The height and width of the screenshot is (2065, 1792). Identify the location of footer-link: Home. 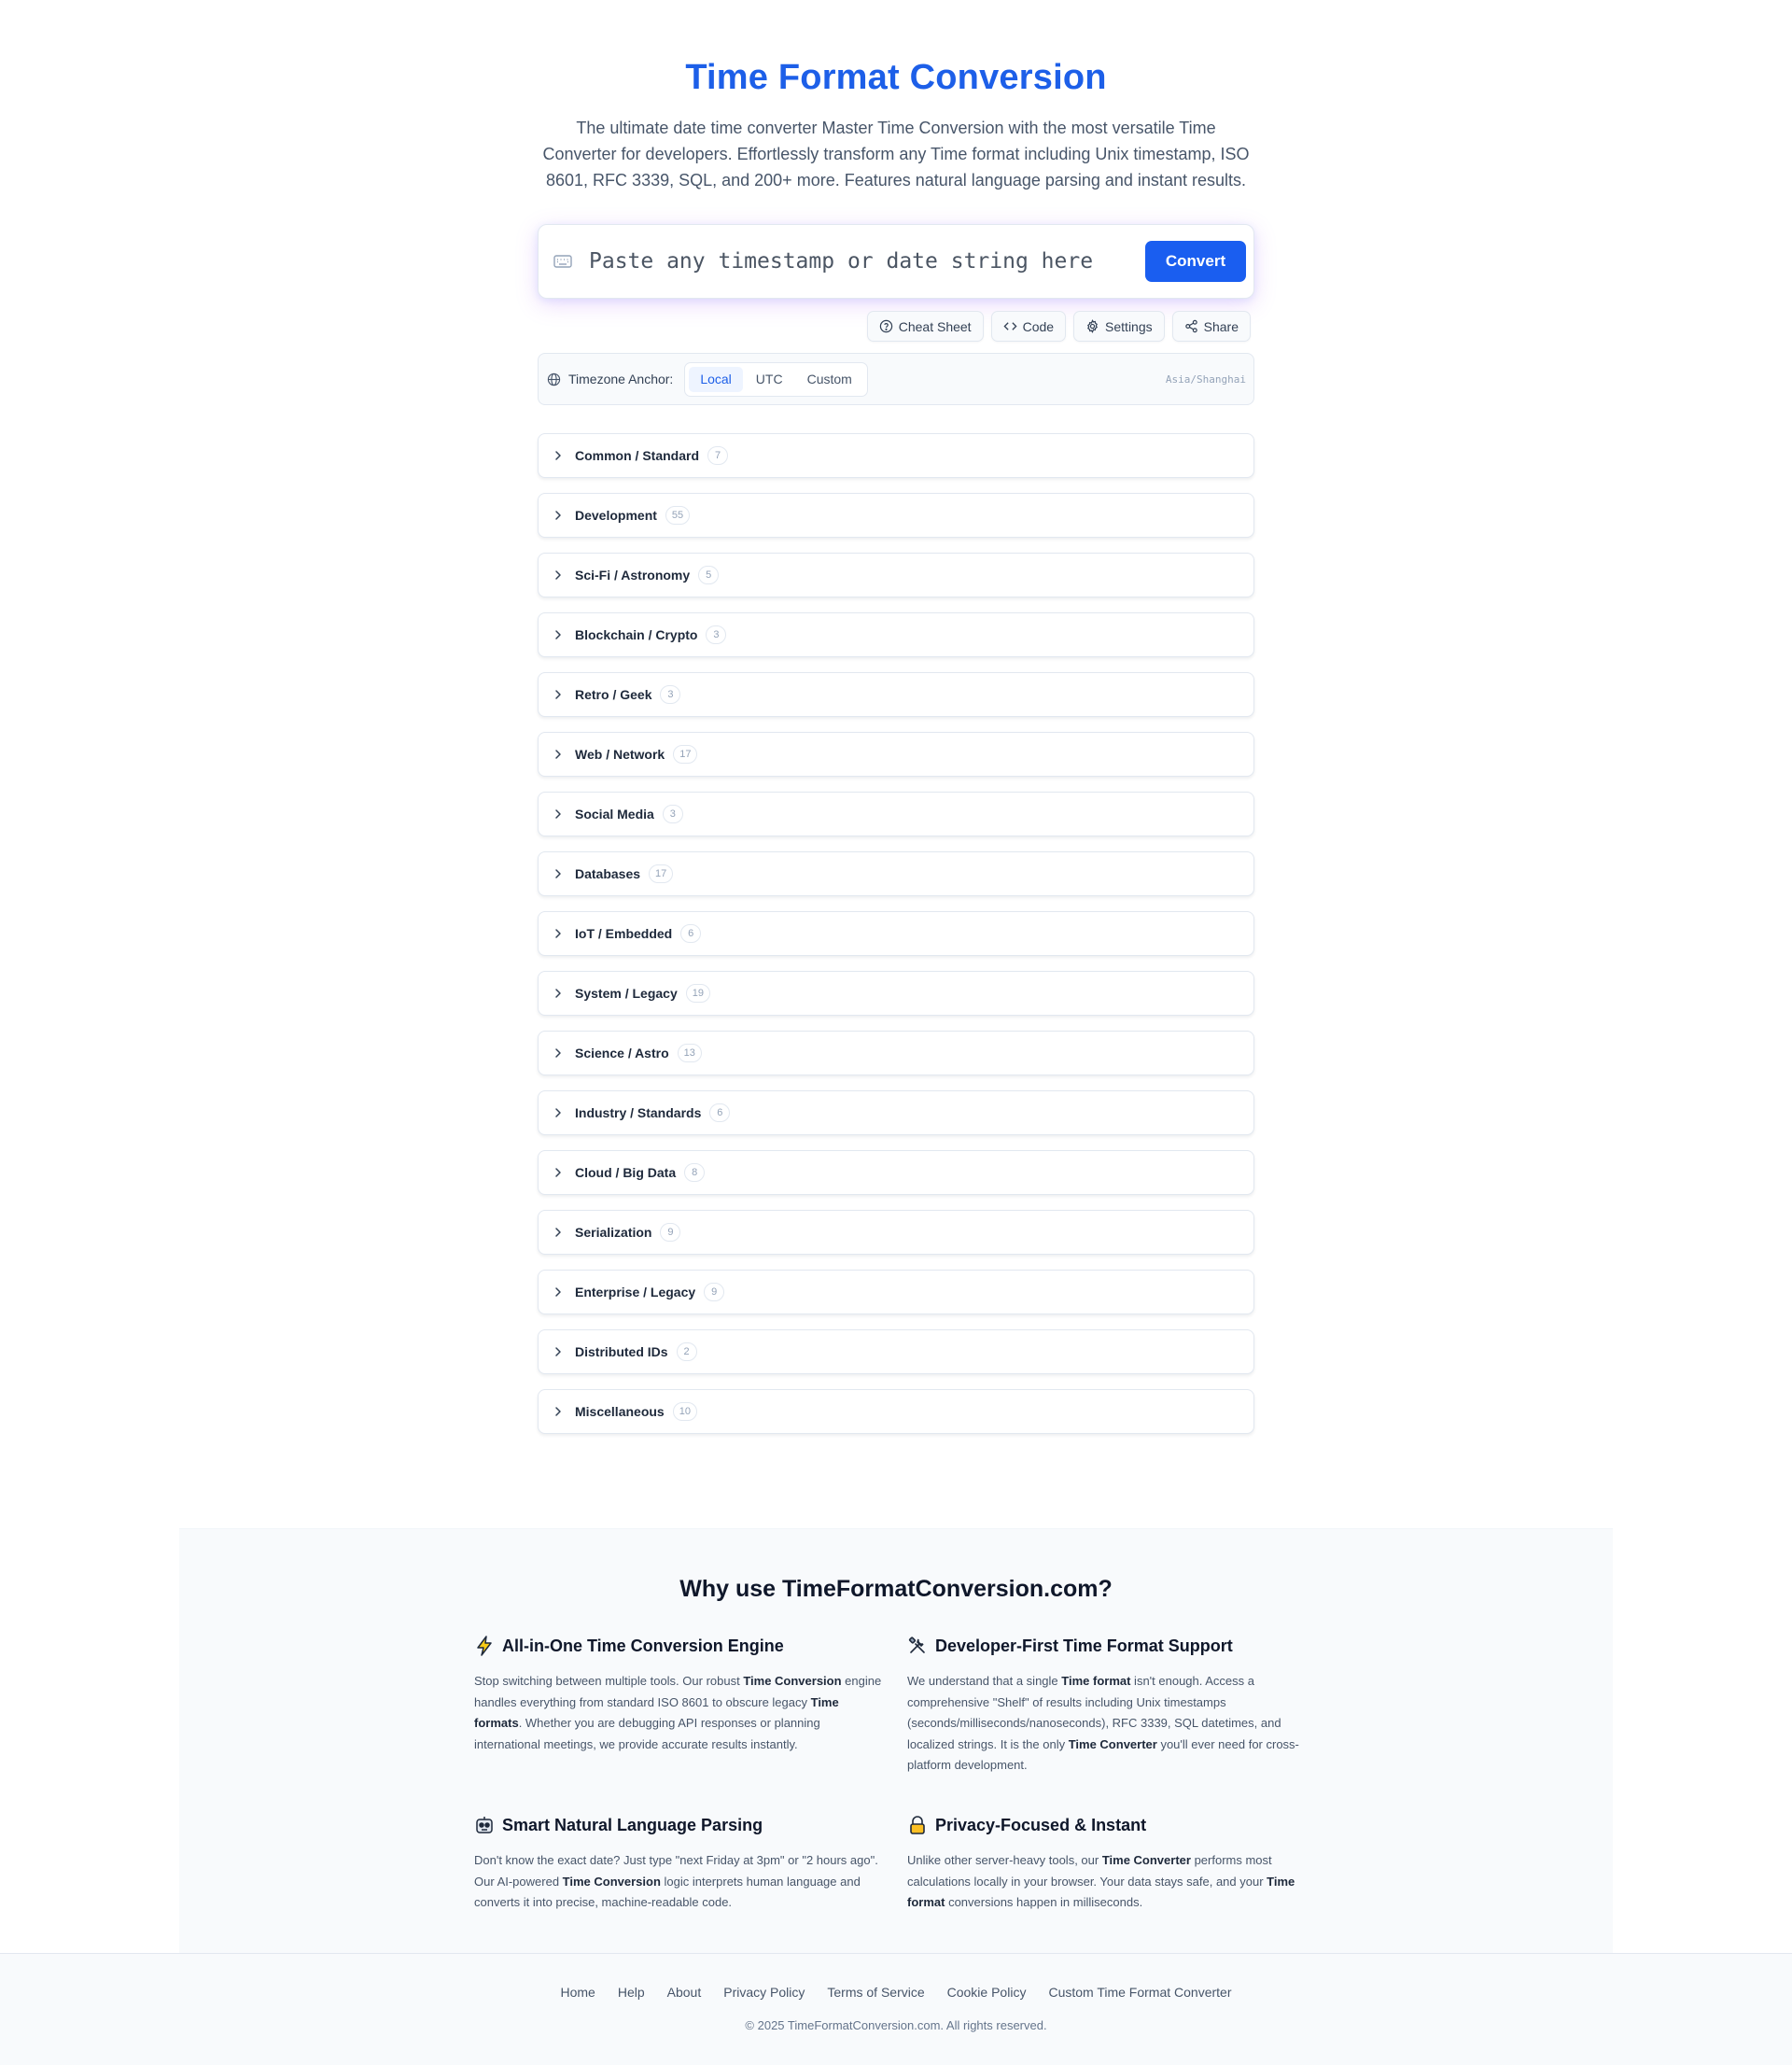
(577, 1992).